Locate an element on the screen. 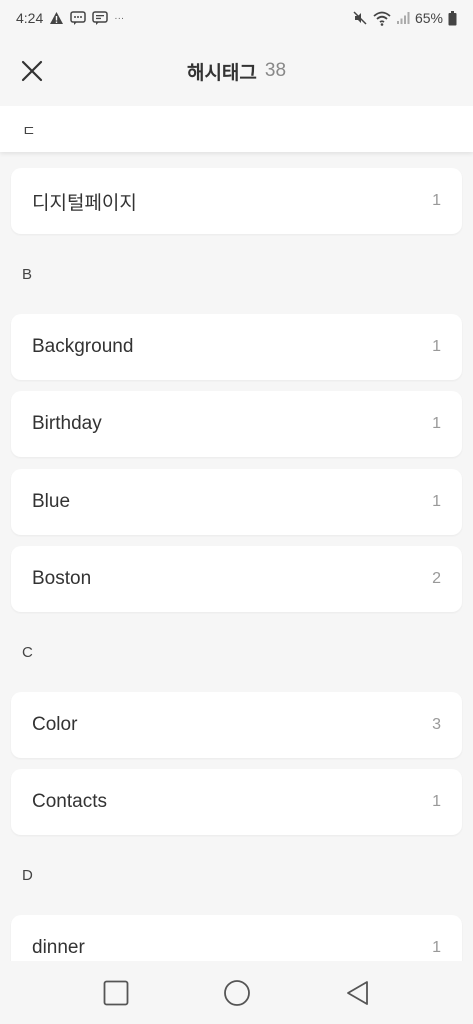  section-header-c: C is located at coordinates (27, 652).